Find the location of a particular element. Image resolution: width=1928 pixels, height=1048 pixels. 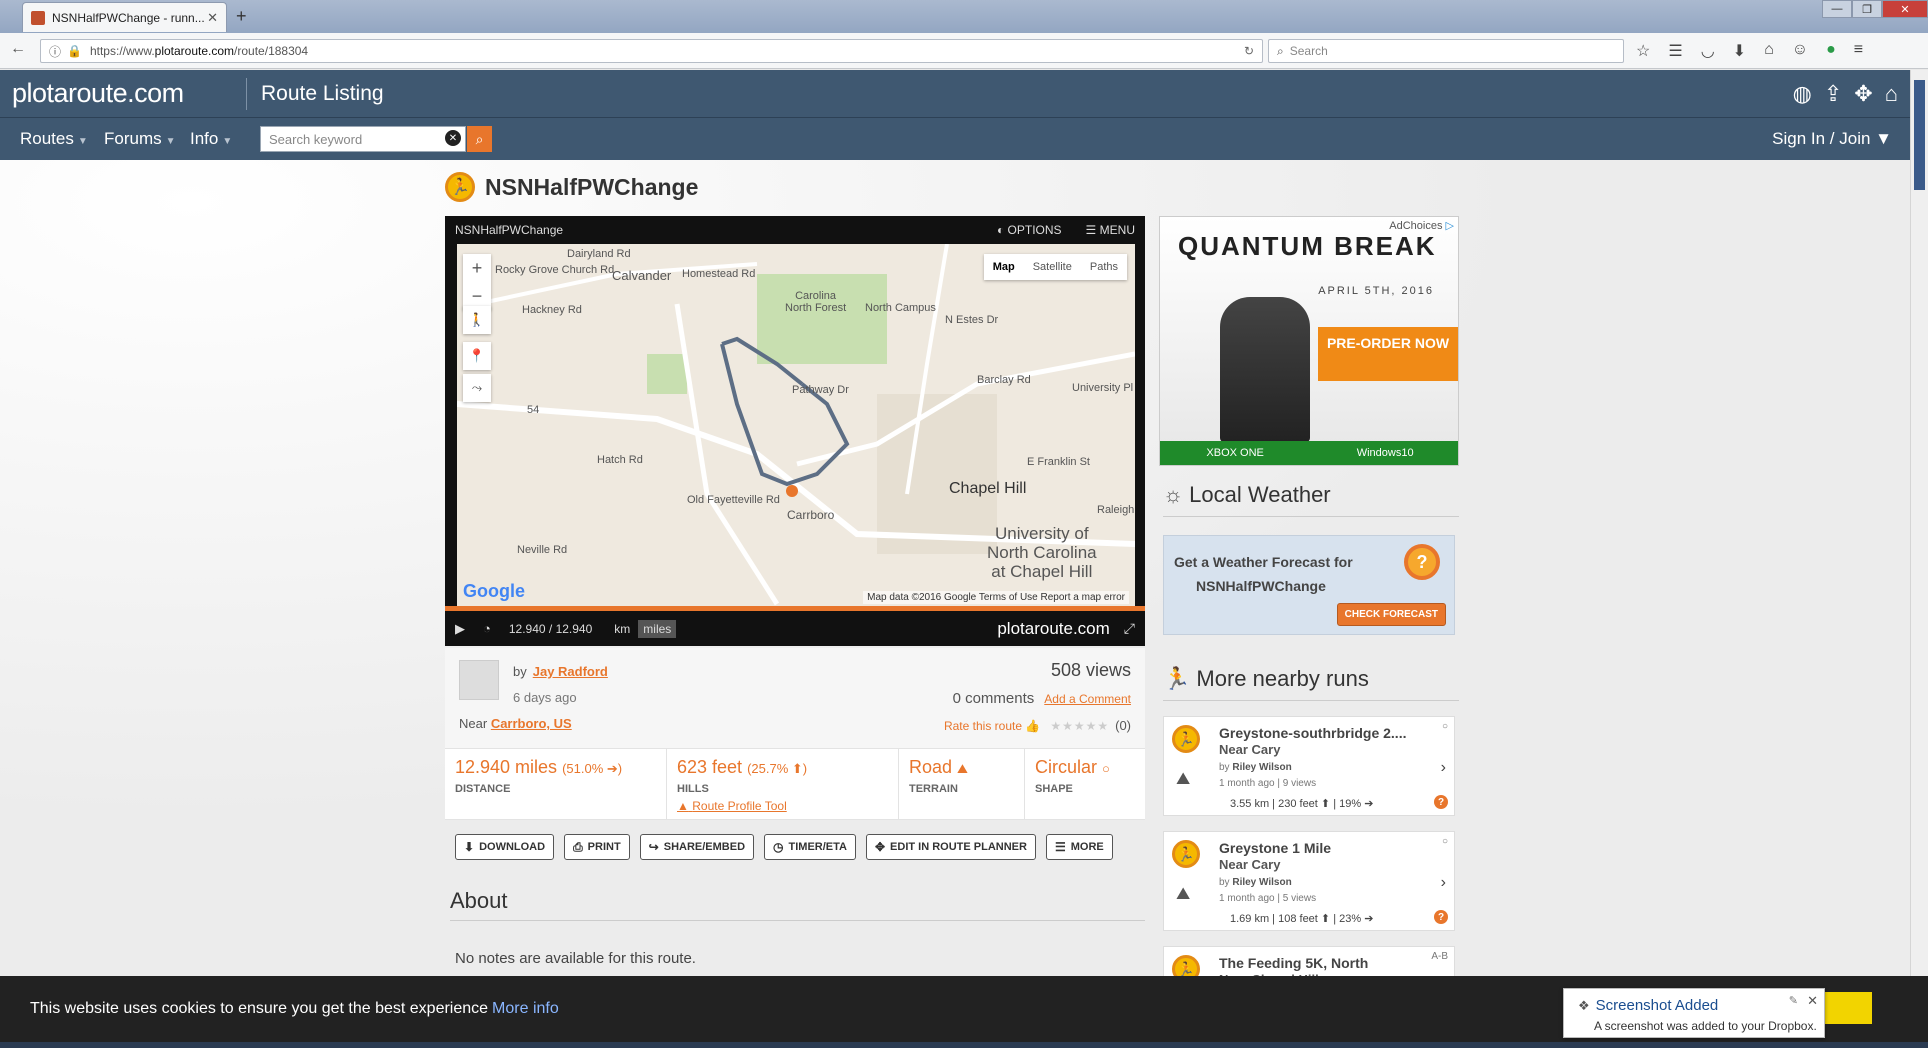

scrollbar-thumb is located at coordinates (1919, 135).